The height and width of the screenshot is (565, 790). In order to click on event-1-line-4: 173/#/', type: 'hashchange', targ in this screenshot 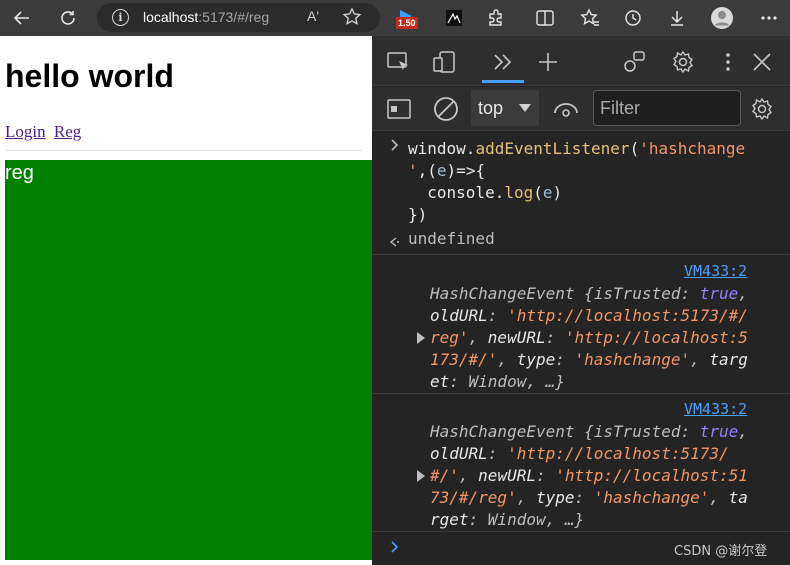, I will do `click(589, 359)`.